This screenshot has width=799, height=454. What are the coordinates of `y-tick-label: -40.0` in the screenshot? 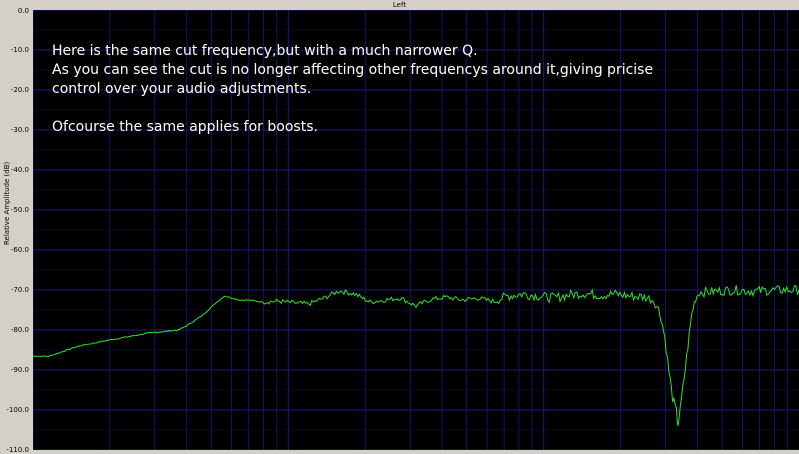 It's located at (19, 170).